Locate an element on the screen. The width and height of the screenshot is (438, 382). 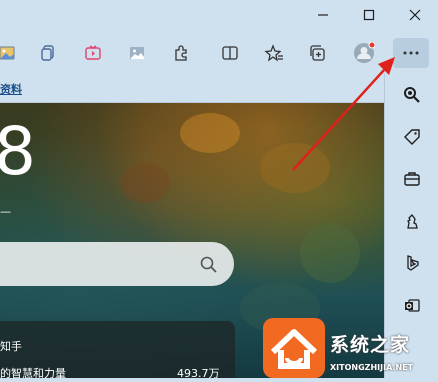
profile-button is located at coordinates (364, 53).